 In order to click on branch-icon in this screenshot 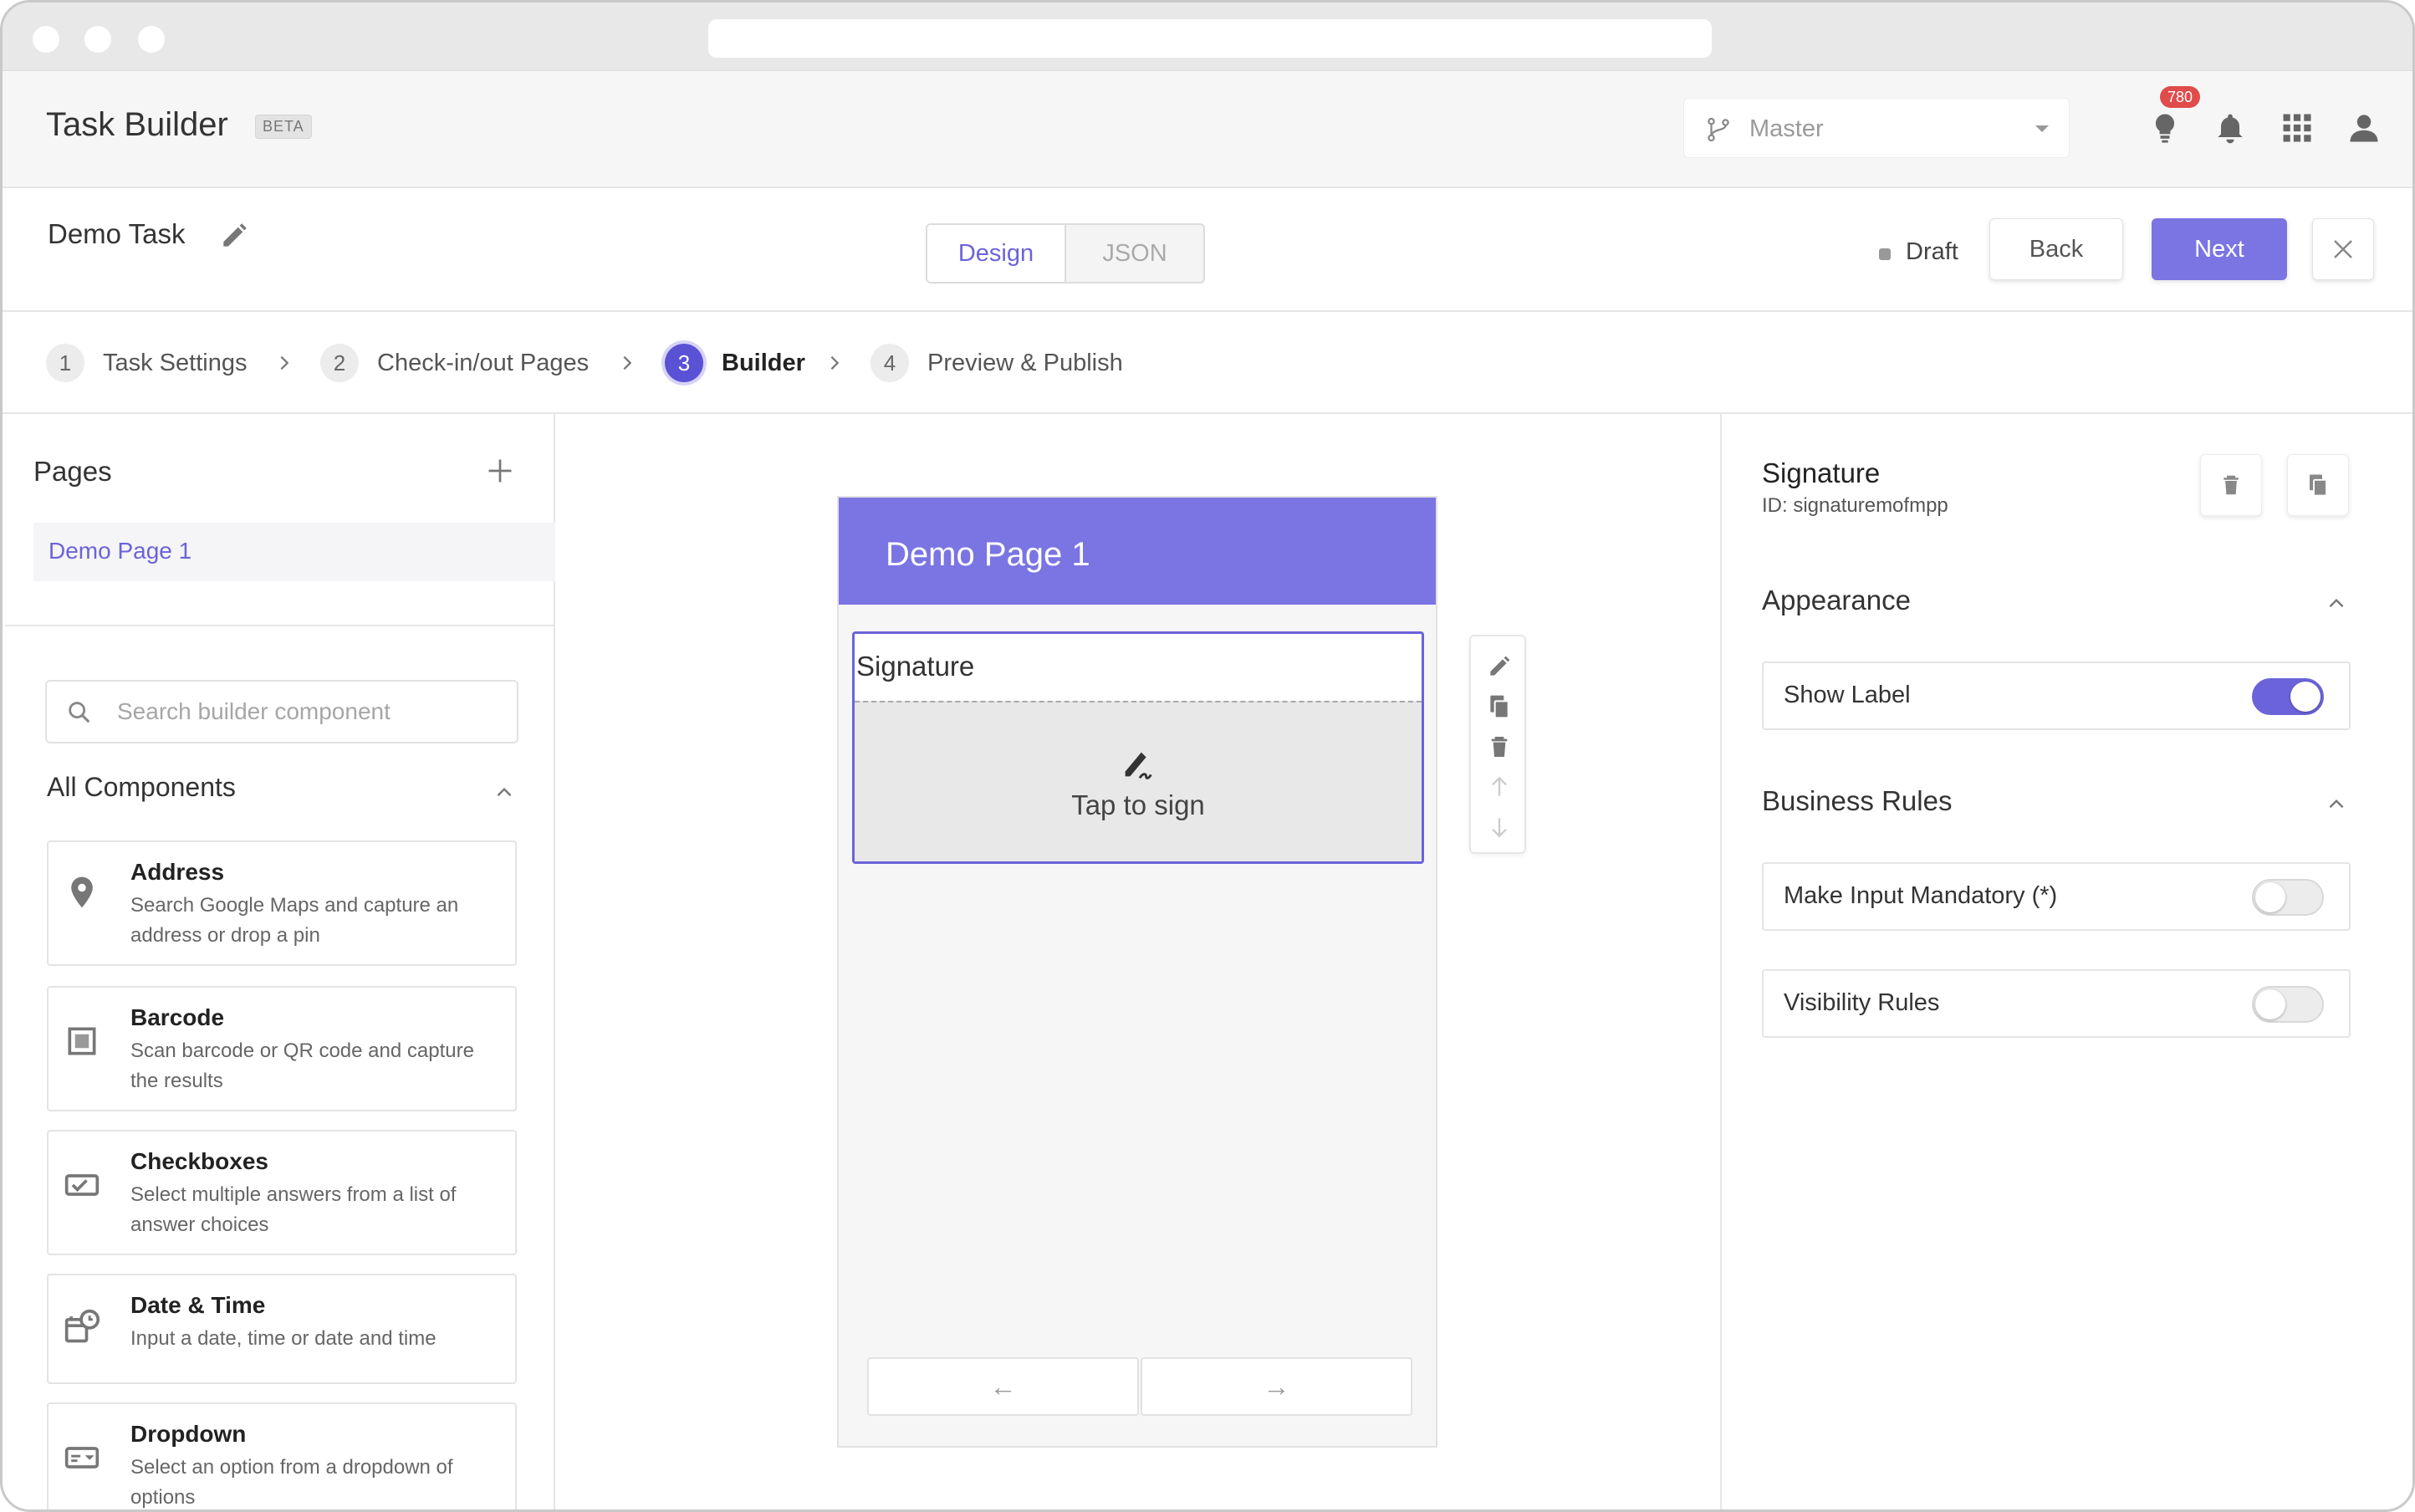, I will do `click(1719, 129)`.